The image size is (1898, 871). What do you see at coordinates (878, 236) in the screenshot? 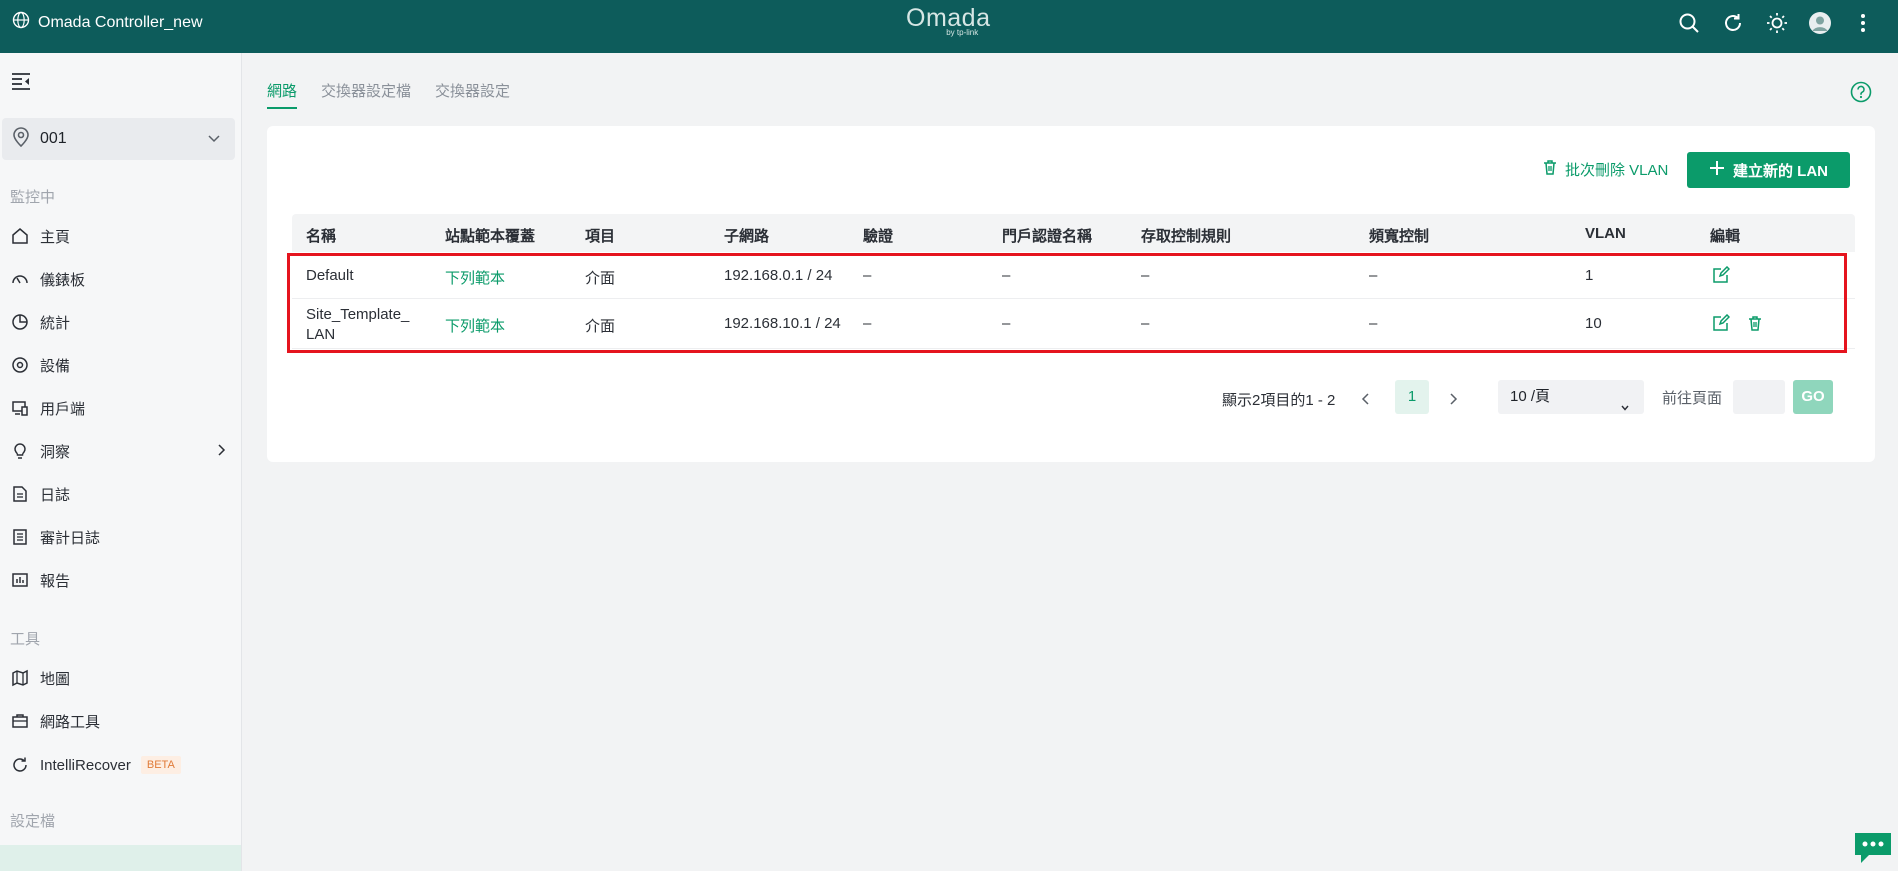
I see `column-header: 驗證` at bounding box center [878, 236].